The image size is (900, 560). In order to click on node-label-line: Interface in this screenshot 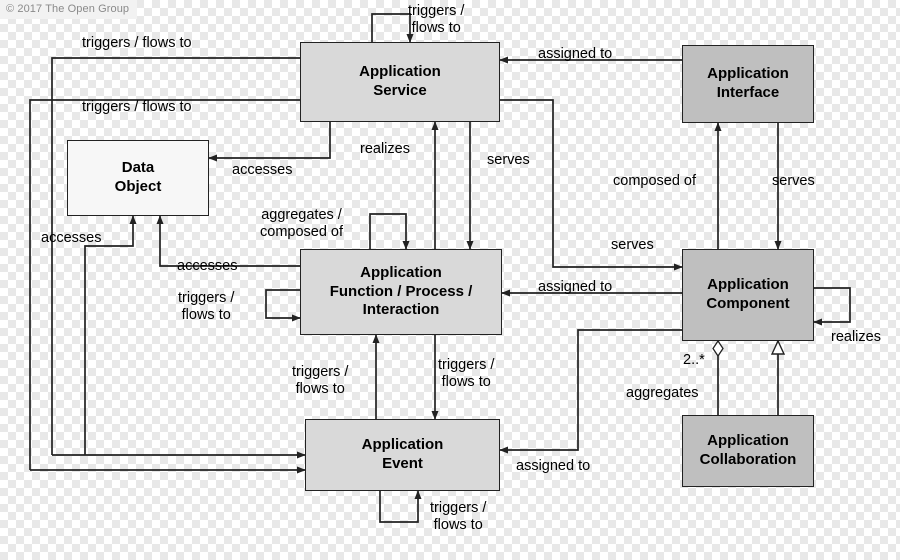, I will do `click(748, 92)`.